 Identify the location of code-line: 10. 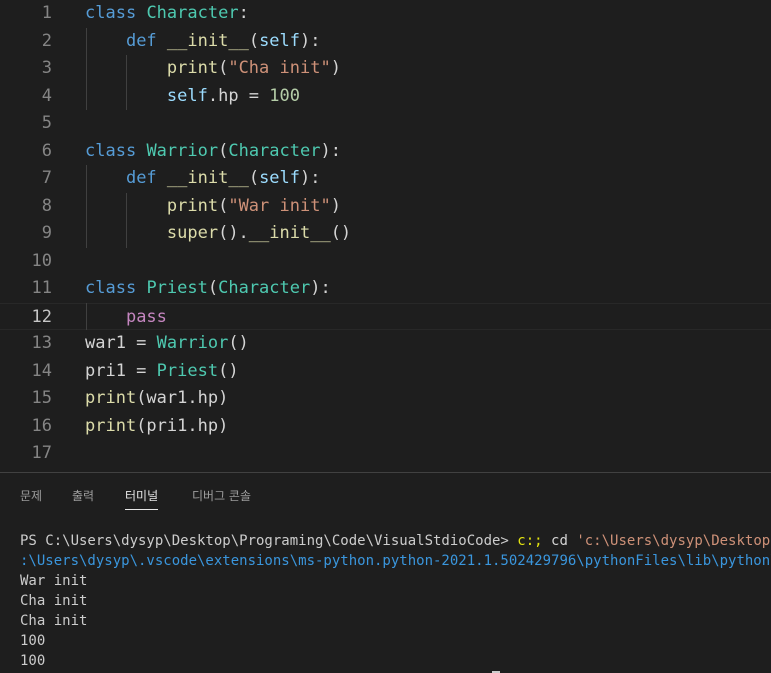
(385, 261).